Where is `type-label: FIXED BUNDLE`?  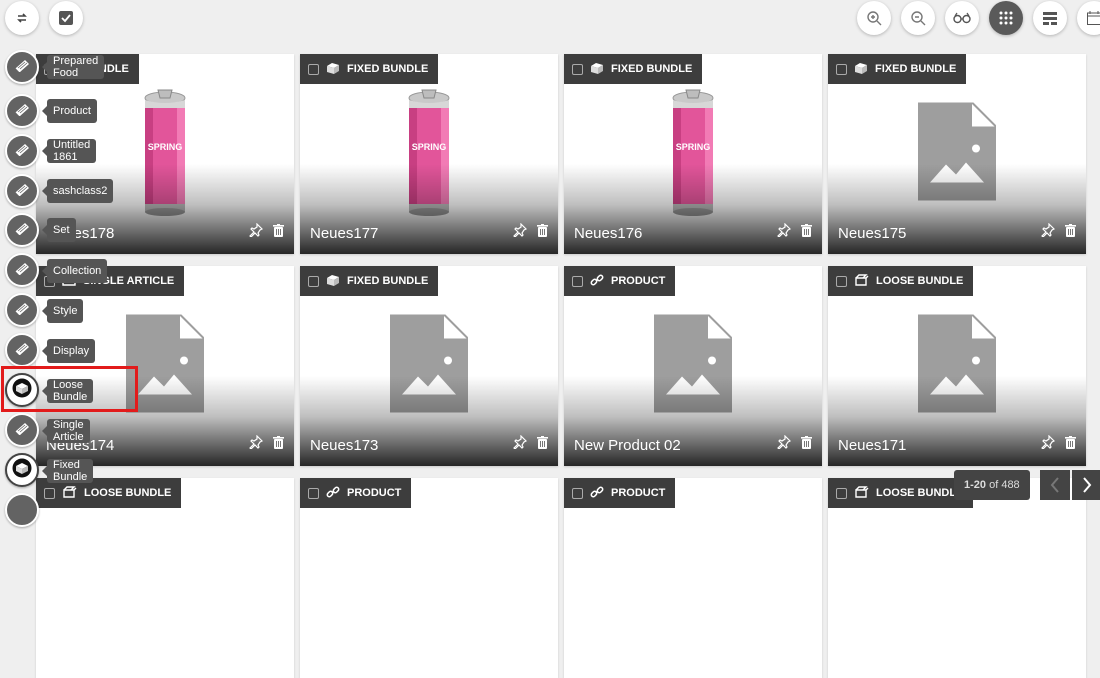 type-label: FIXED BUNDLE is located at coordinates (915, 69).